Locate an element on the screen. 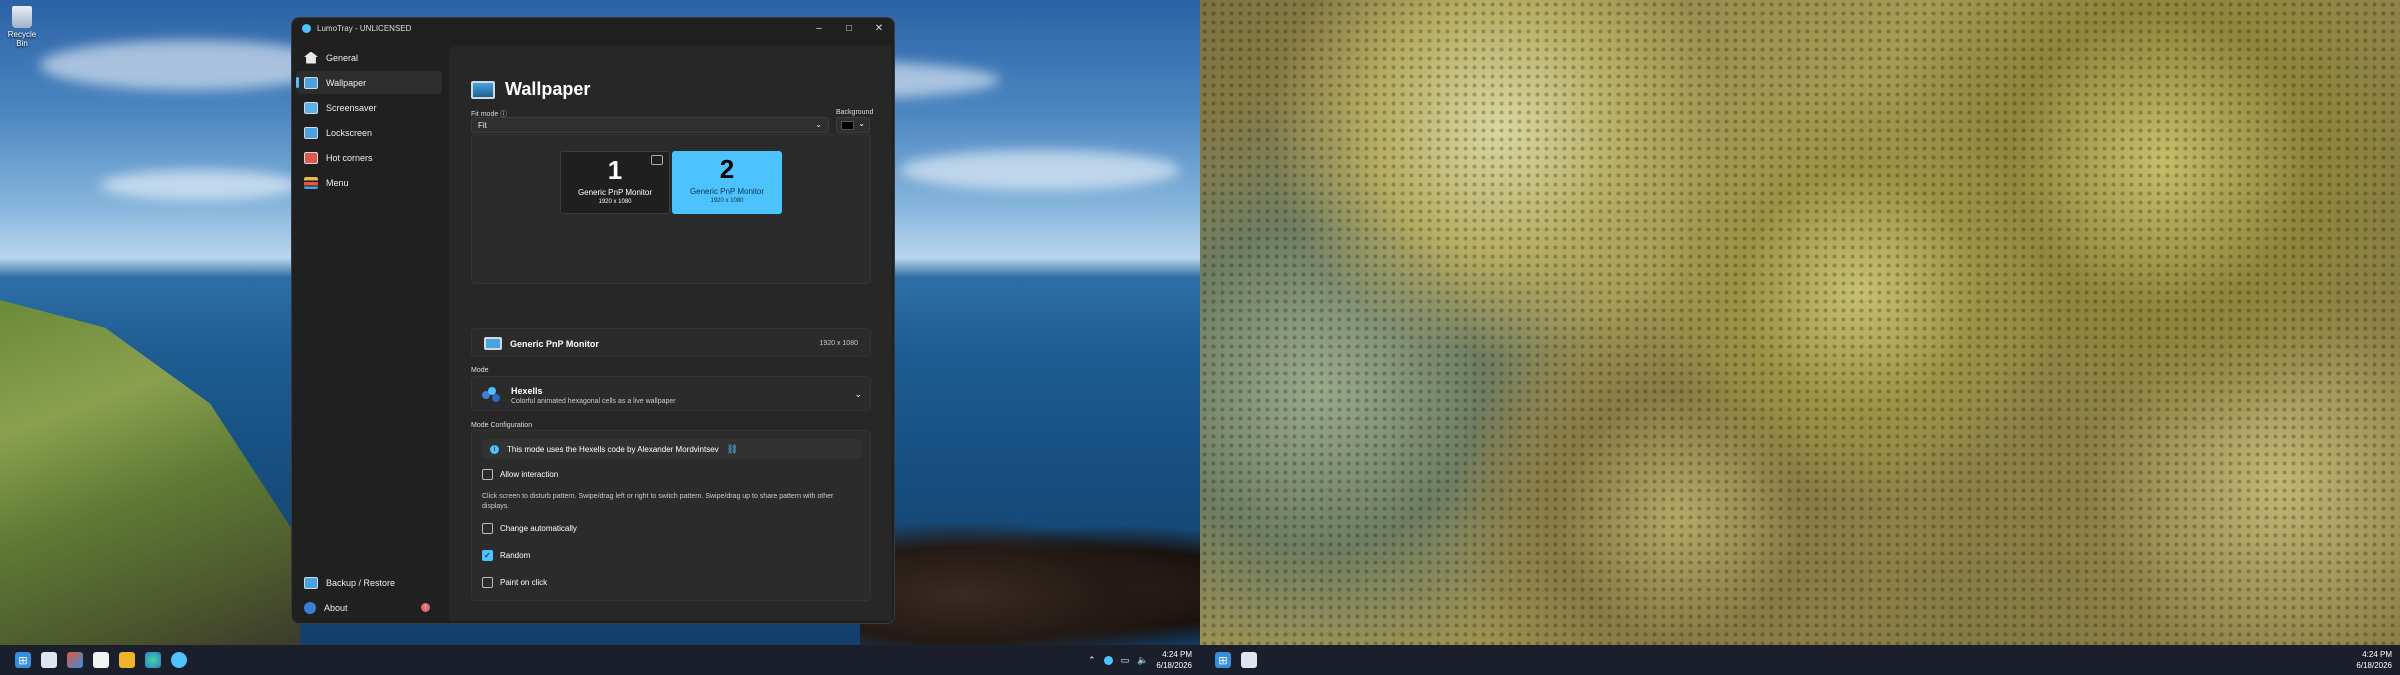  hexells-icon is located at coordinates (492, 395).